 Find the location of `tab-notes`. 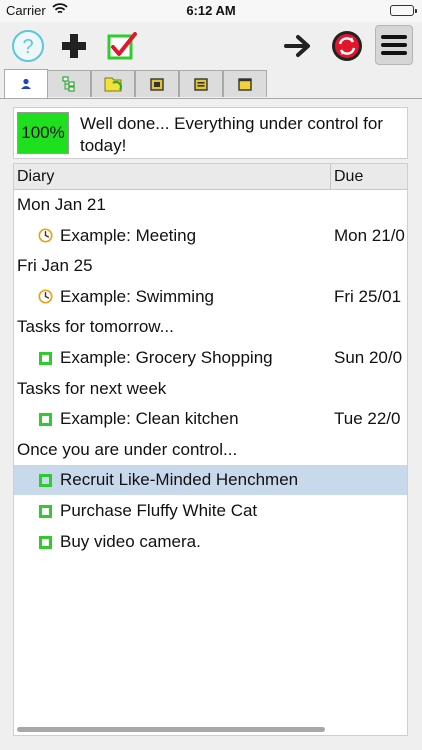

tab-notes is located at coordinates (245, 83).